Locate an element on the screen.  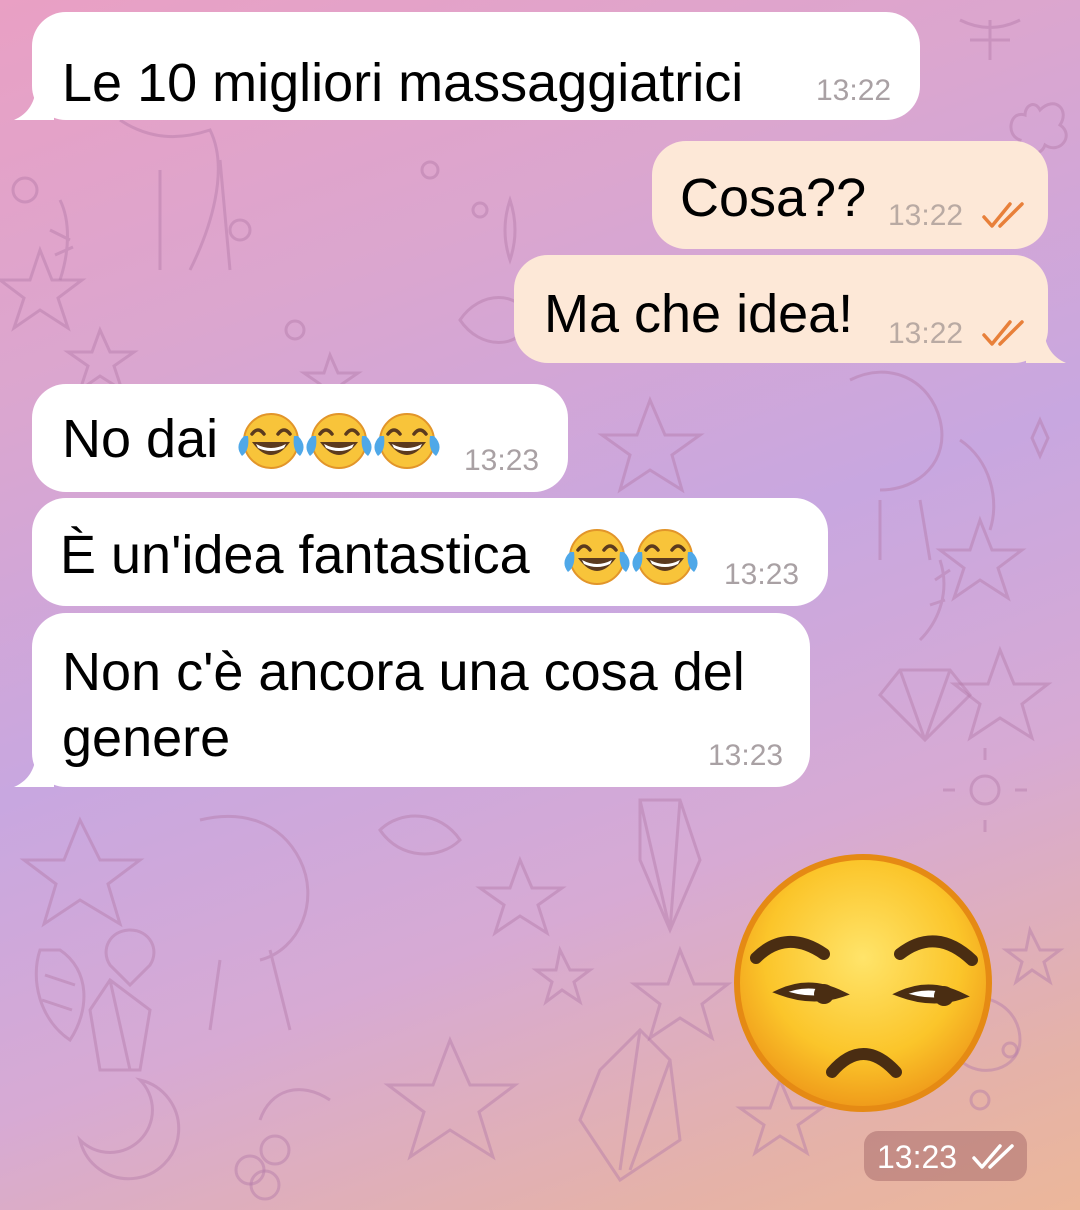
message-text: Cosa?? is located at coordinates (773, 198).